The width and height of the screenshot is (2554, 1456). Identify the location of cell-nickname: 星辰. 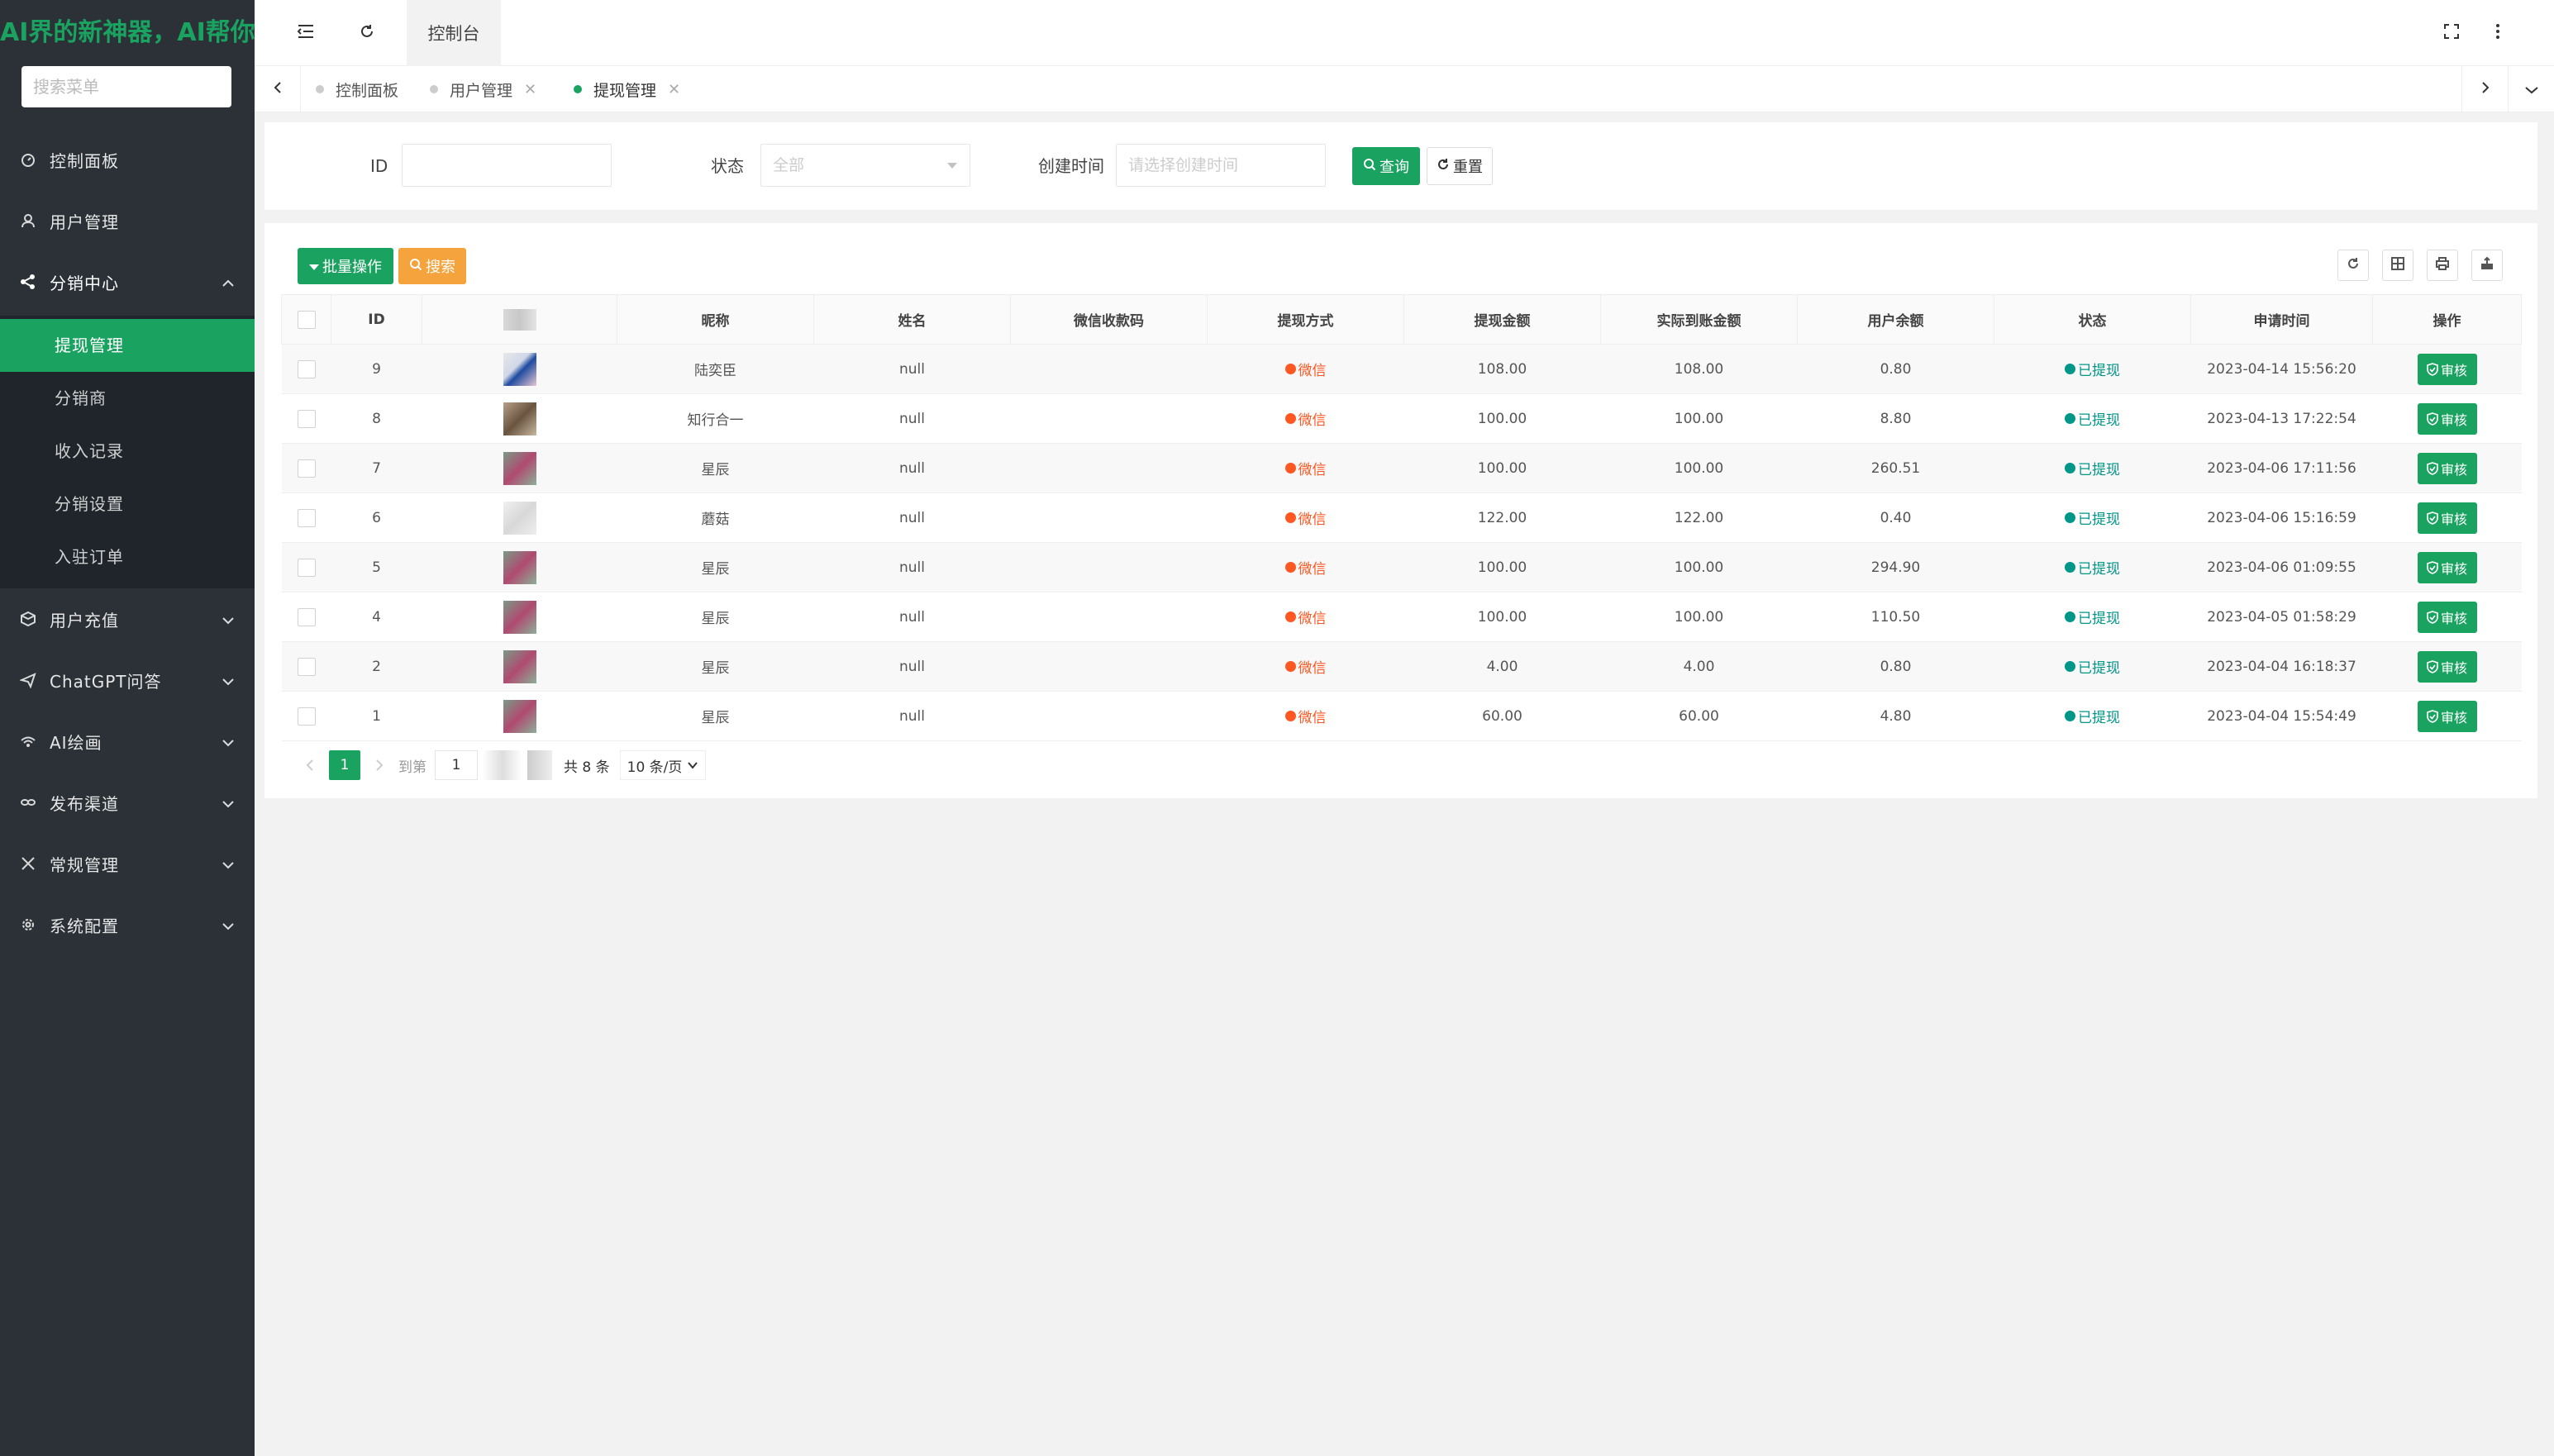
(715, 666).